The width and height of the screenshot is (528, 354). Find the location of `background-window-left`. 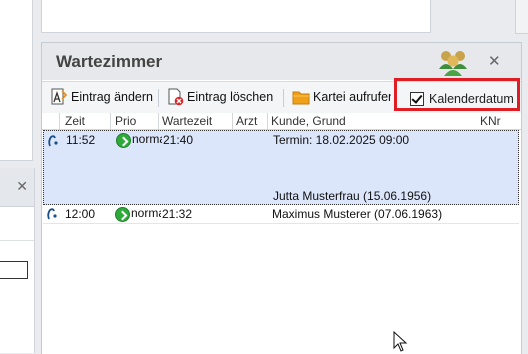

background-window-left is located at coordinates (16, 80).